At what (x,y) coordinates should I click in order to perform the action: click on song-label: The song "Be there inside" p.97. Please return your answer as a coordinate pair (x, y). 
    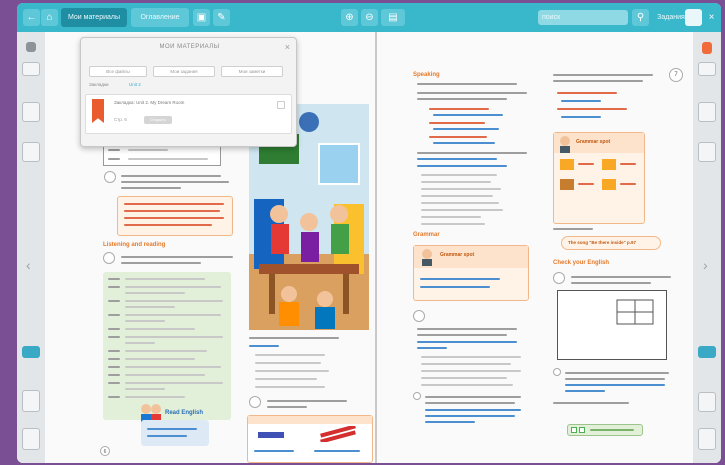
    Looking at the image, I should click on (602, 242).